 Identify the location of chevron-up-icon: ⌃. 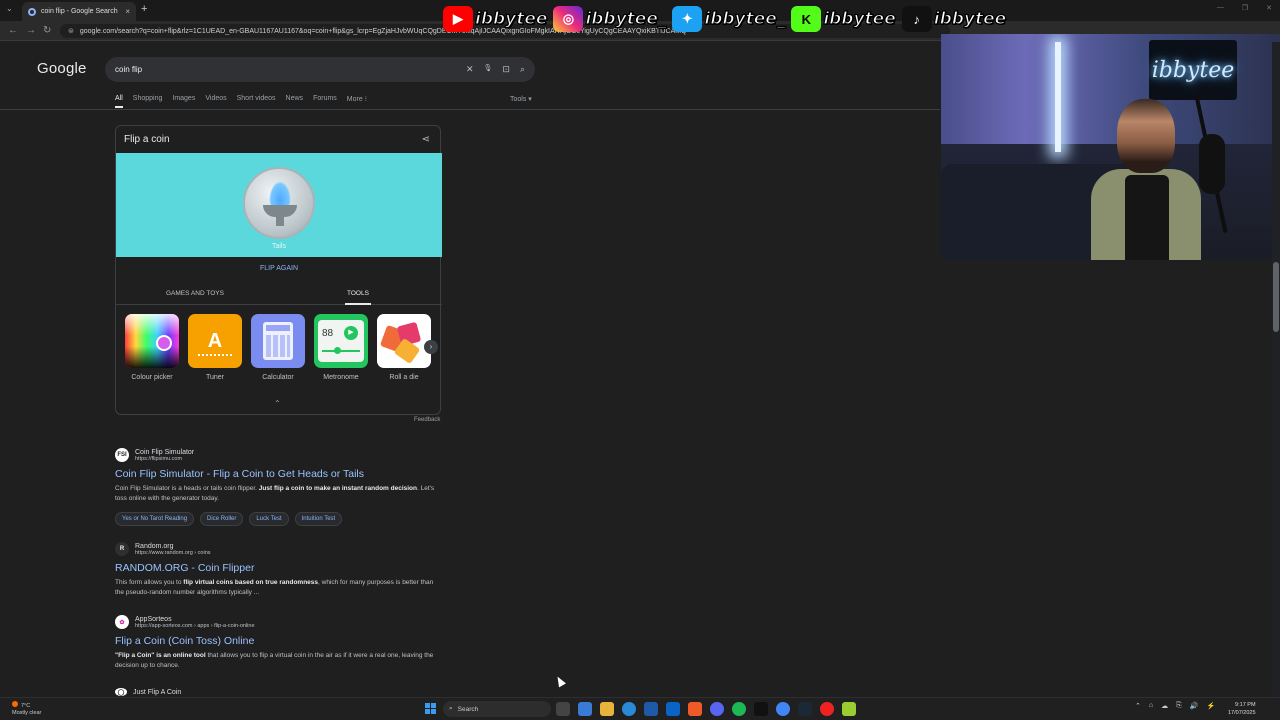
(277, 403).